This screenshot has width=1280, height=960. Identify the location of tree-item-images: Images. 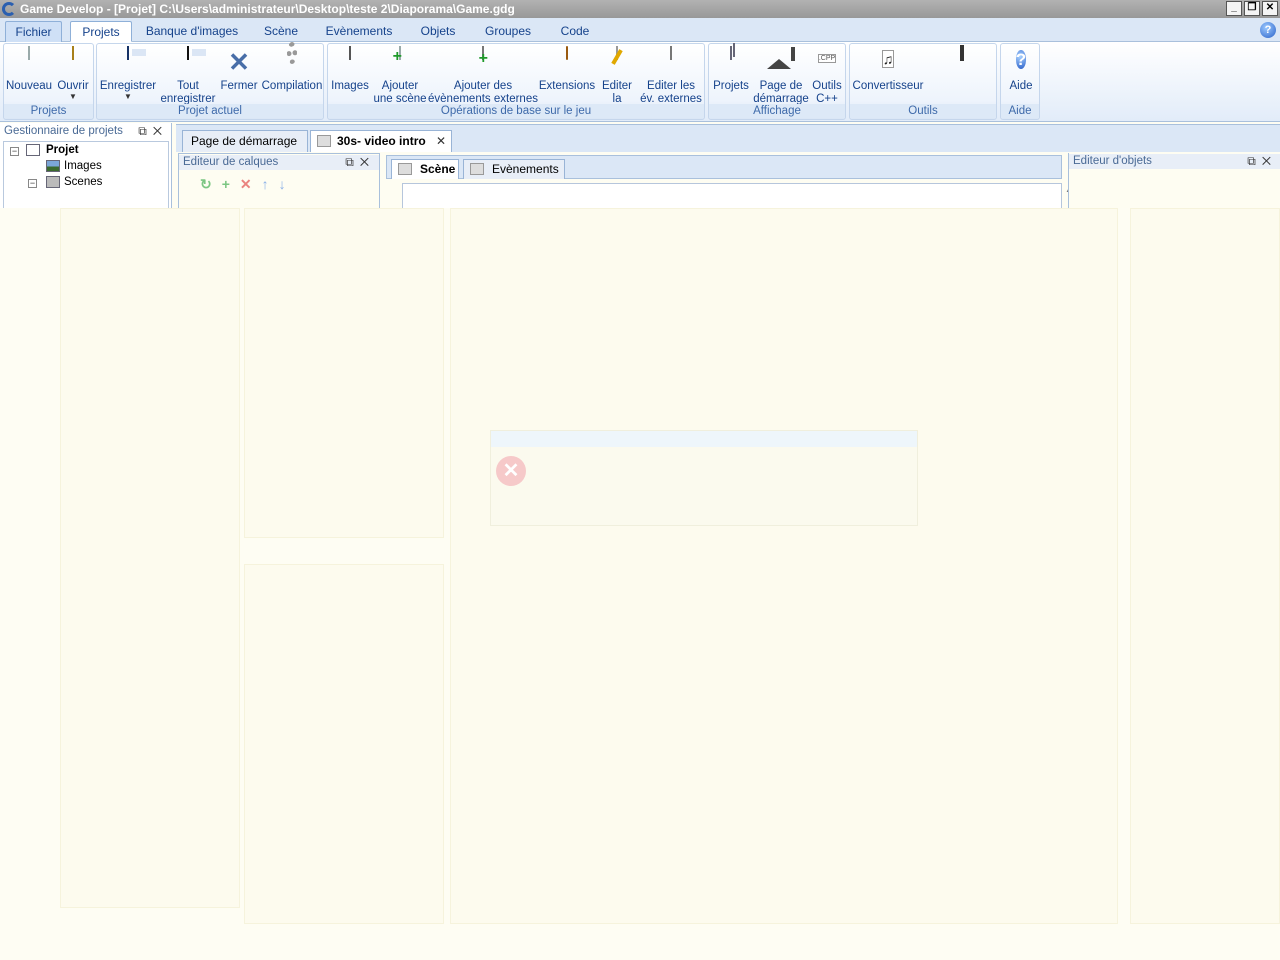
(83, 166).